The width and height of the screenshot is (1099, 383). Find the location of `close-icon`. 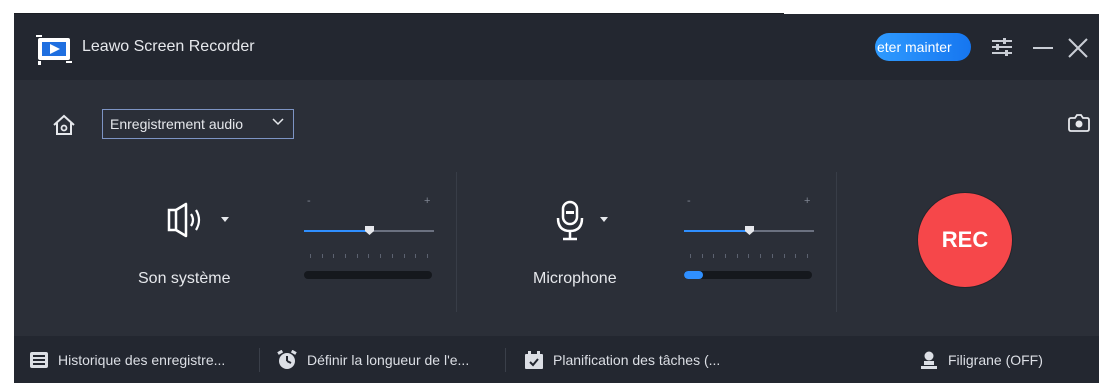

close-icon is located at coordinates (1078, 48).